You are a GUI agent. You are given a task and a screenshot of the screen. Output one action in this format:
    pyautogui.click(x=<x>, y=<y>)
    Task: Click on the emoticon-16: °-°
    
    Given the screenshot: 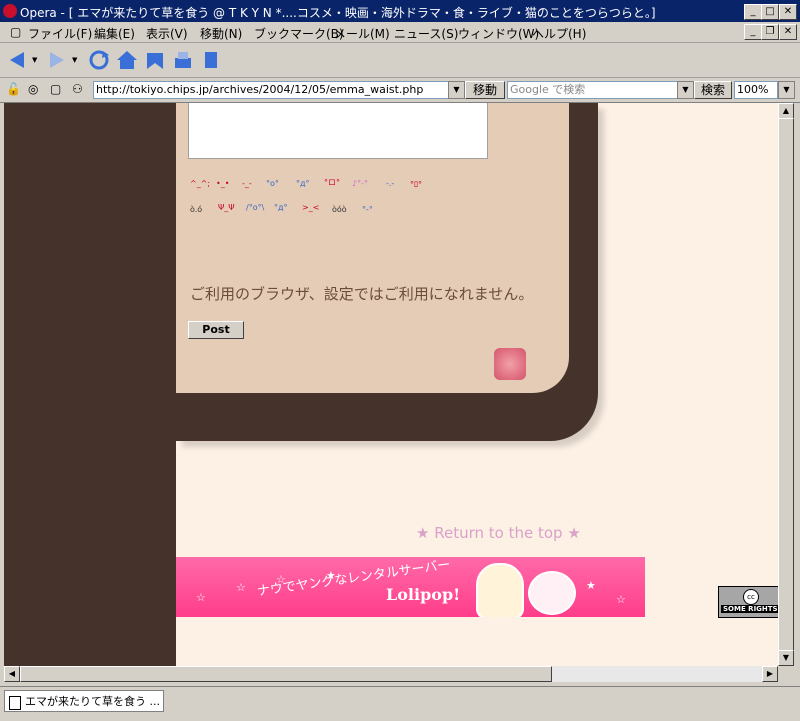 What is the action you would take?
    pyautogui.click(x=367, y=209)
    